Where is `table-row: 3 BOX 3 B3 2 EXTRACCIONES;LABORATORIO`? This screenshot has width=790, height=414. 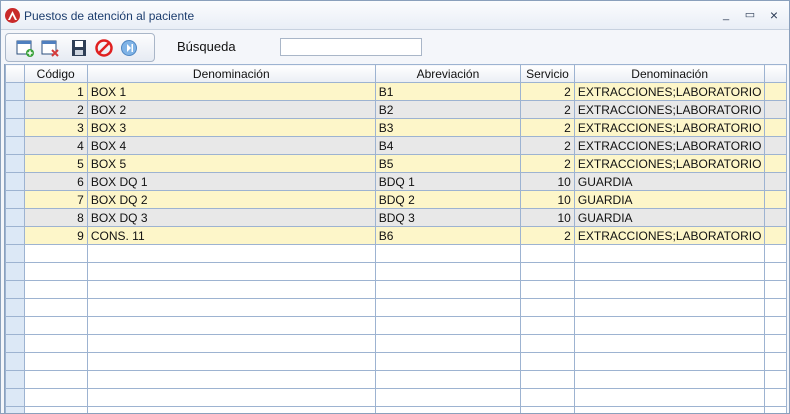
table-row: 3 BOX 3 B3 2 EXTRACCIONES;LABORATORIO is located at coordinates (396, 127).